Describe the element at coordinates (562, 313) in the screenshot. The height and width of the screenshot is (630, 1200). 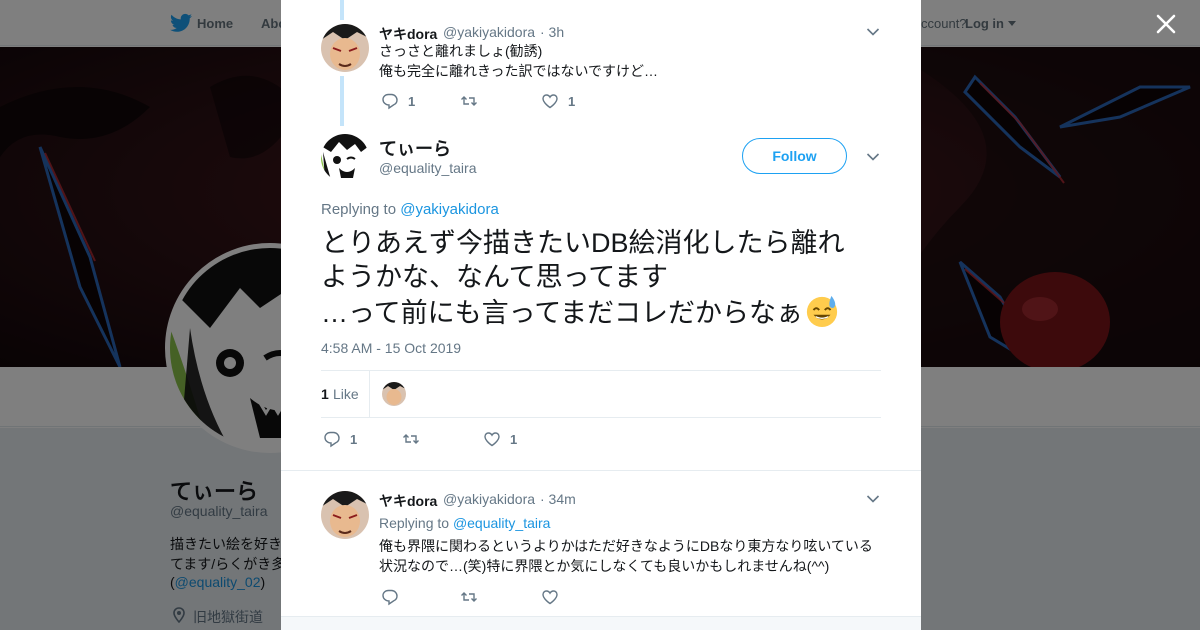
I see `main-tweet-line: …って前にも言ってまだコレだからなぁ` at that location.